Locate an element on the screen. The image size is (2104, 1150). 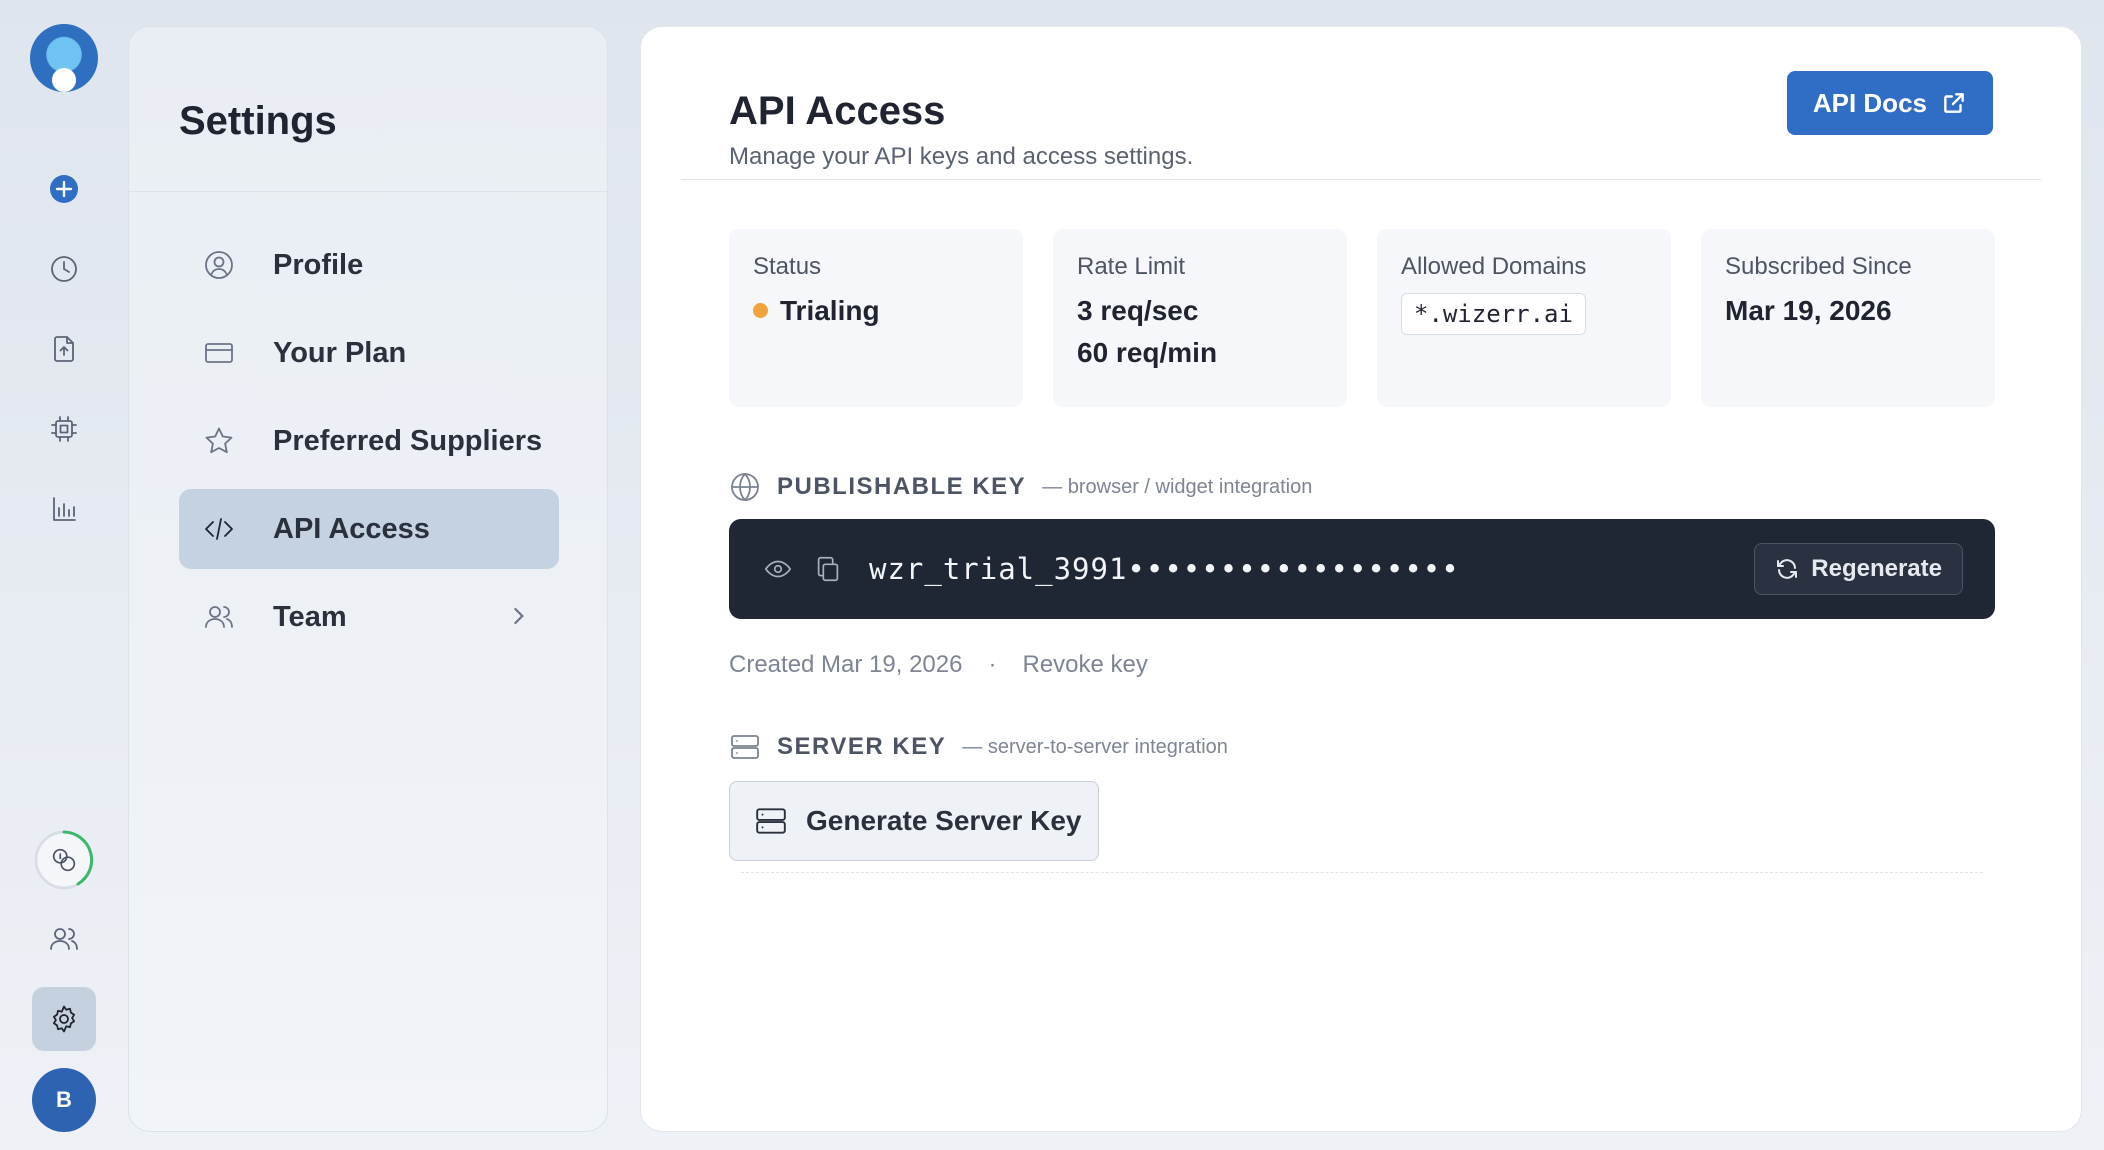
reveal-key-button is located at coordinates (778, 569).